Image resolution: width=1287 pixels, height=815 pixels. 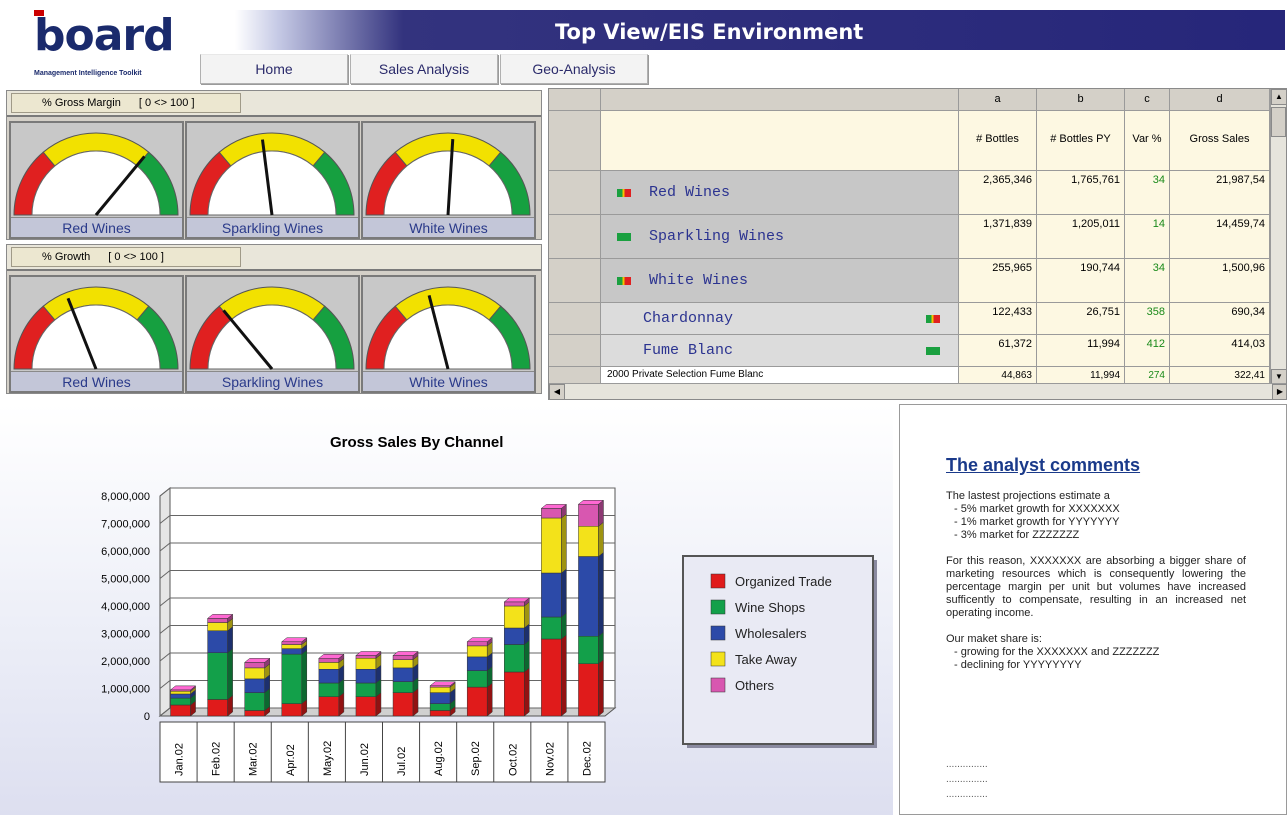 I want to click on table-row: White Wines 255,965 190,744 34 1,500,96, so click(x=909, y=281).